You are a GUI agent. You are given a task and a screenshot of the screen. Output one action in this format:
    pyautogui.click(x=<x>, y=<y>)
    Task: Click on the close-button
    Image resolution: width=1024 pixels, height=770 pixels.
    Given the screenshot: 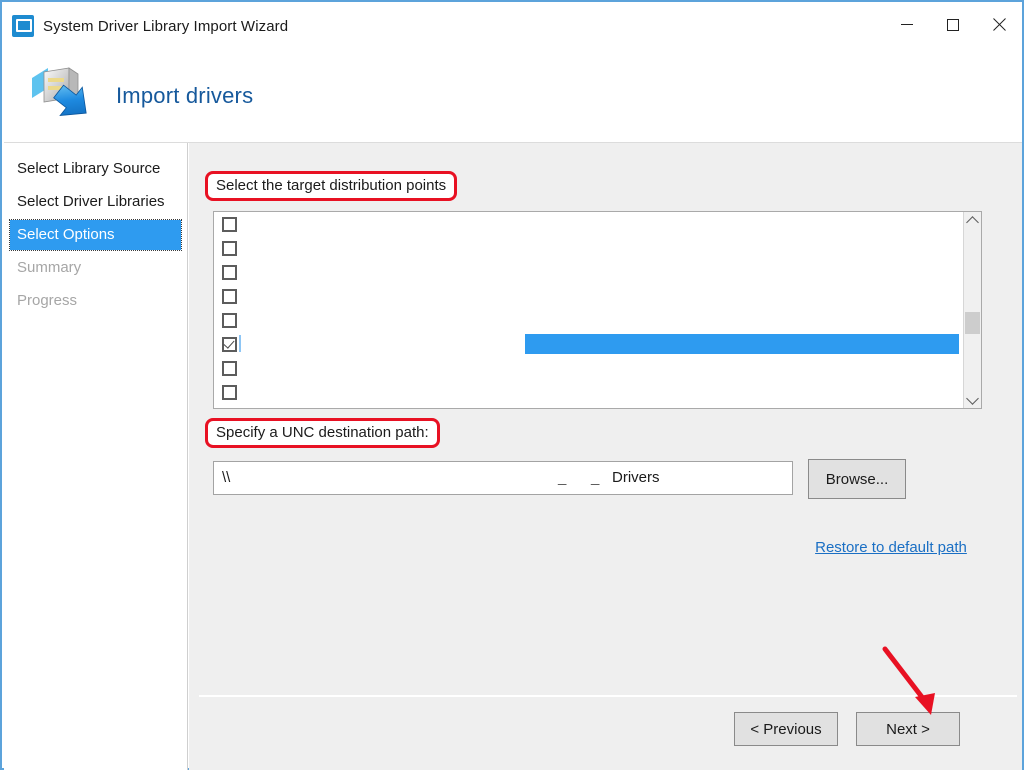 What is the action you would take?
    pyautogui.click(x=999, y=25)
    